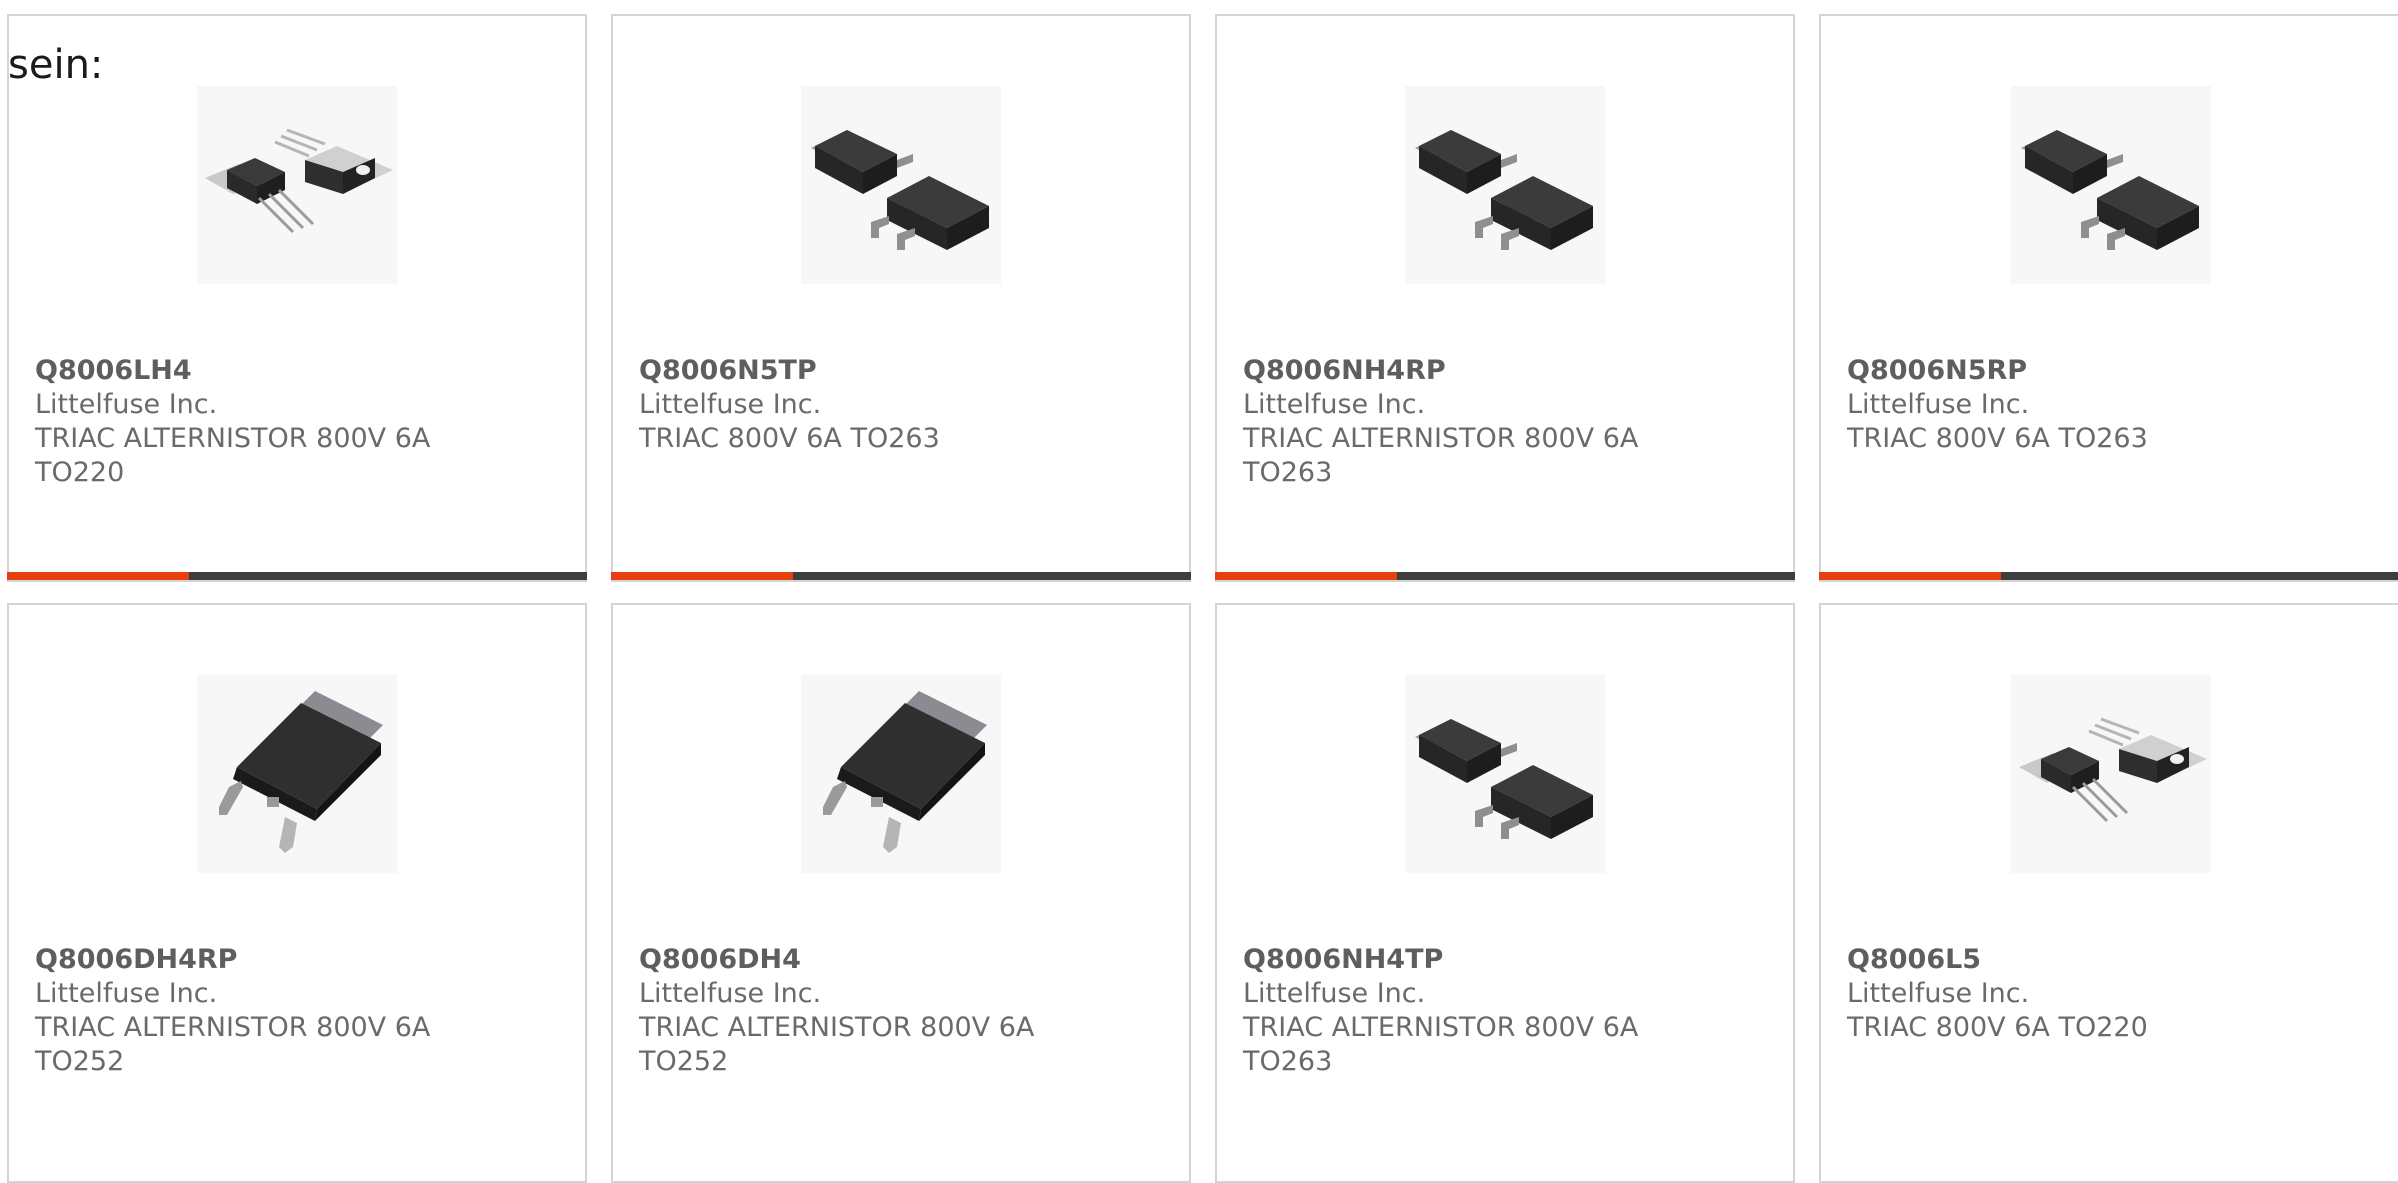 This screenshot has width=2398, height=1183. What do you see at coordinates (2122, 960) in the screenshot?
I see `part-number-link: Q8006L5` at bounding box center [2122, 960].